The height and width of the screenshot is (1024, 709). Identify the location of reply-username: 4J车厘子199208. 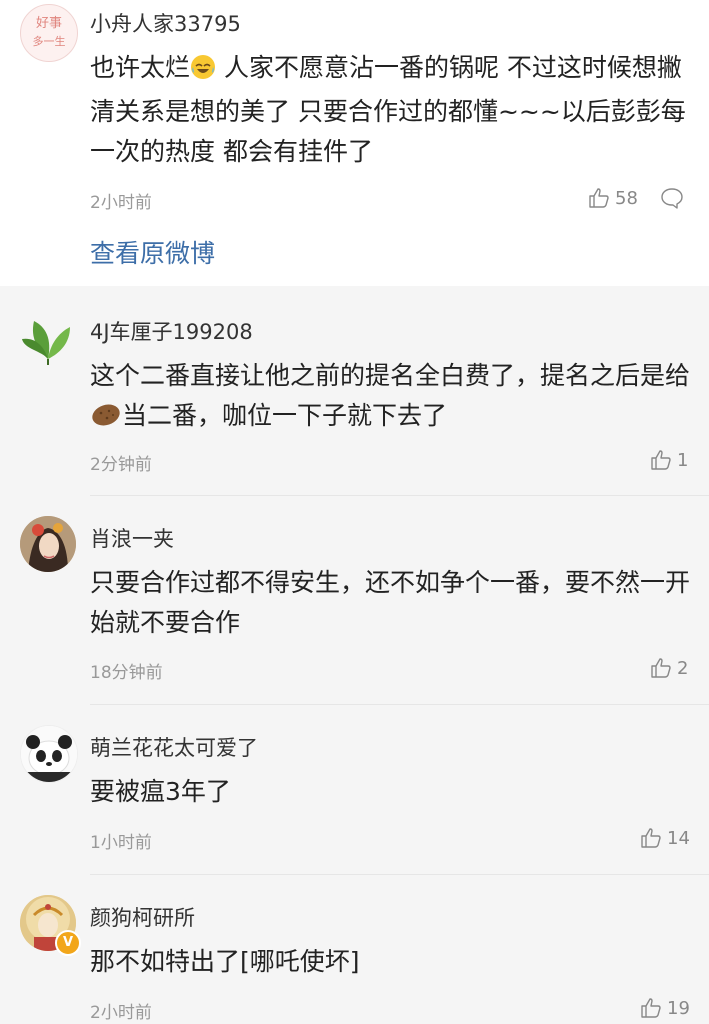
(171, 331).